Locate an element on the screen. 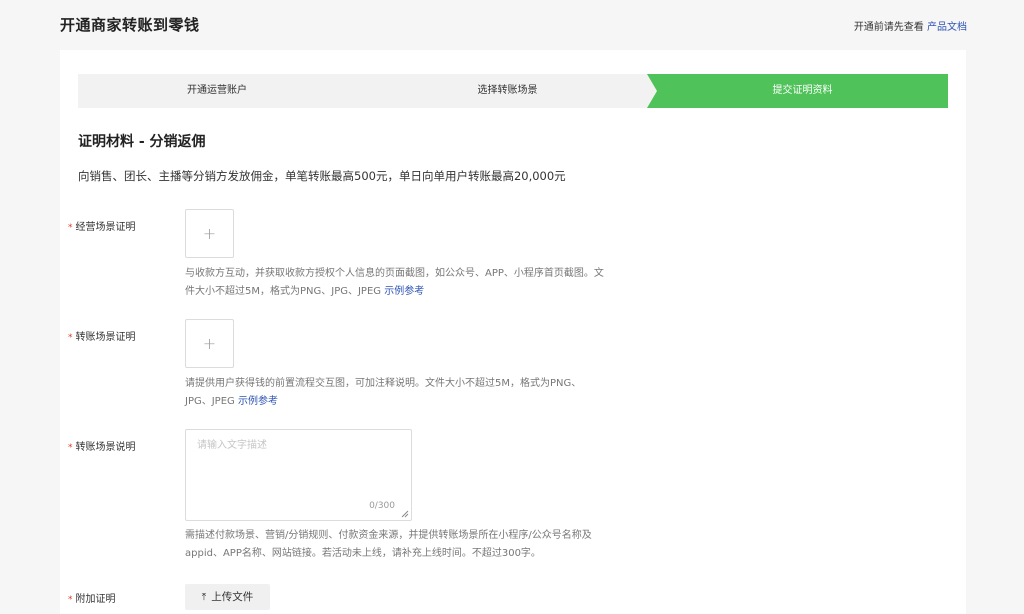  step-label: 提交证明资料 is located at coordinates (802, 90).